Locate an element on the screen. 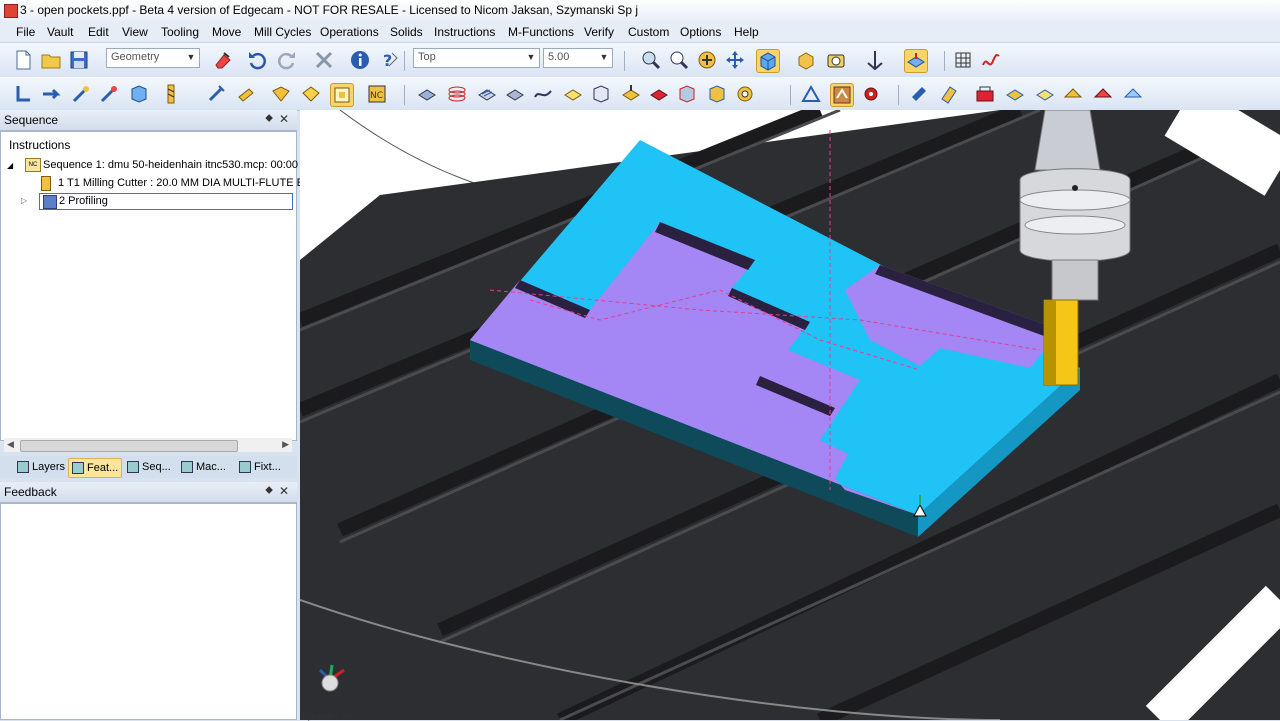 The height and width of the screenshot is (721, 1280). pan-icon is located at coordinates (735, 60).